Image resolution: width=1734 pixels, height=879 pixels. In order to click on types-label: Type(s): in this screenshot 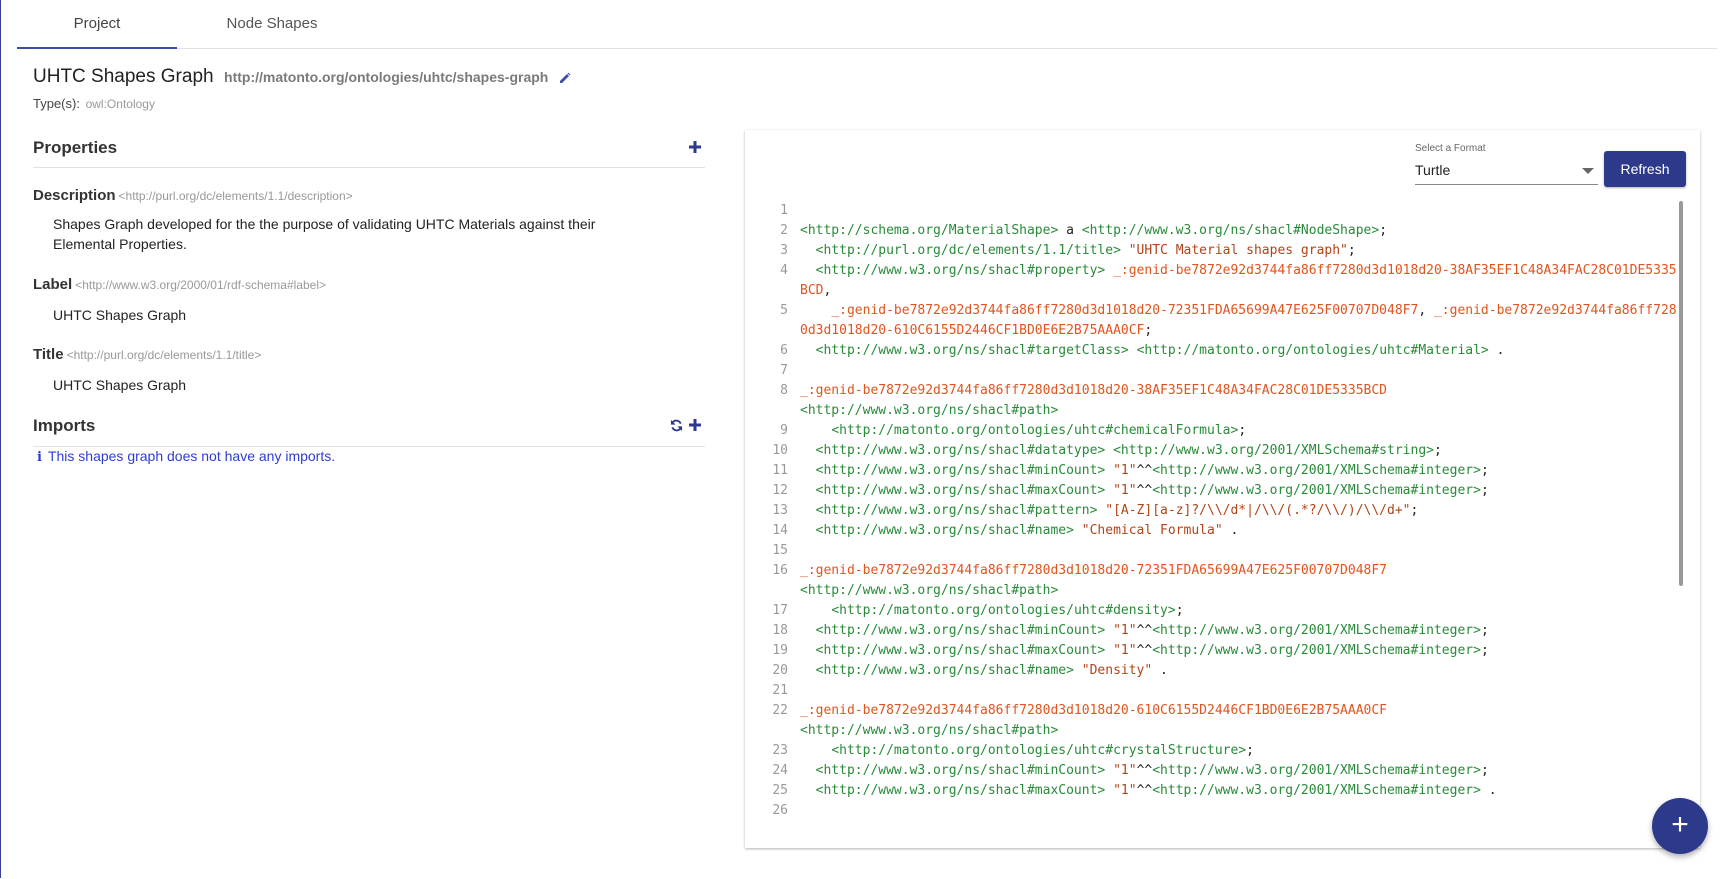, I will do `click(56, 103)`.